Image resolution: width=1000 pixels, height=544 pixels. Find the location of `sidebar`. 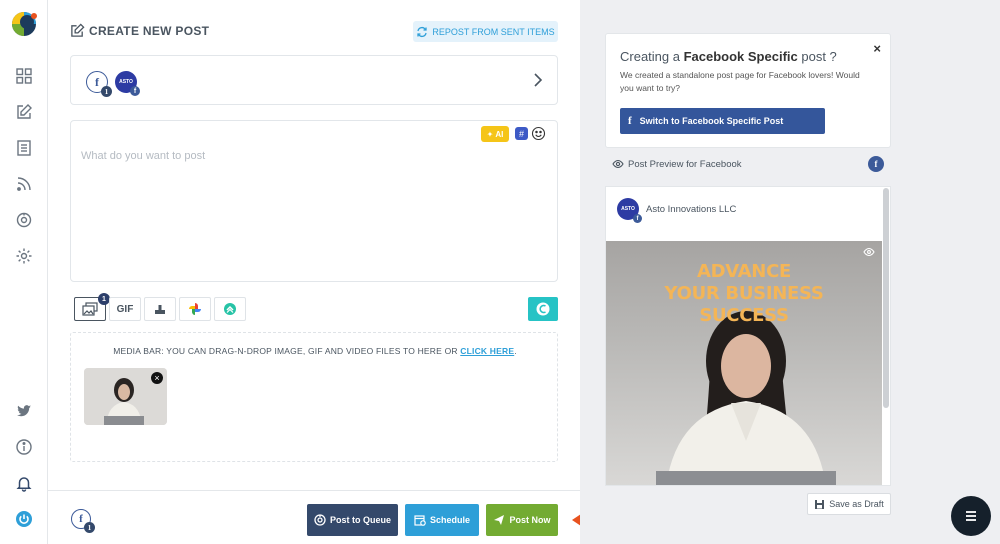

sidebar is located at coordinates (24, 272).